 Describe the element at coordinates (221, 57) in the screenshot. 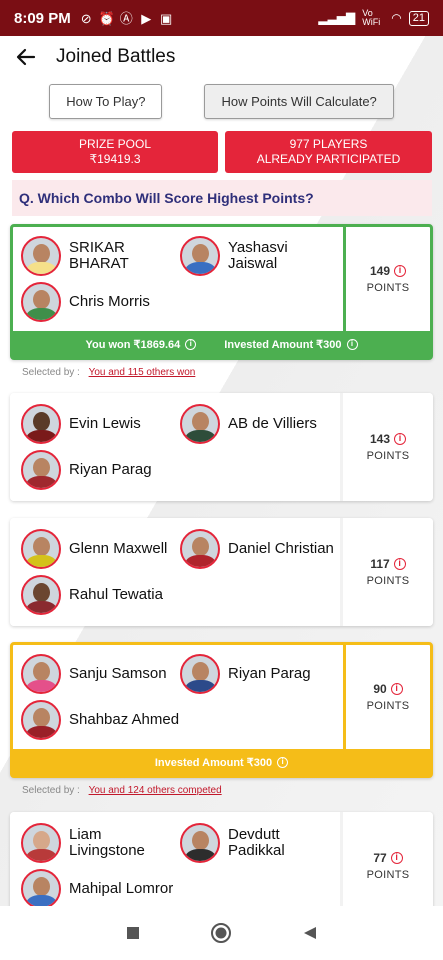

I see `top-bar: Joined Battles` at that location.